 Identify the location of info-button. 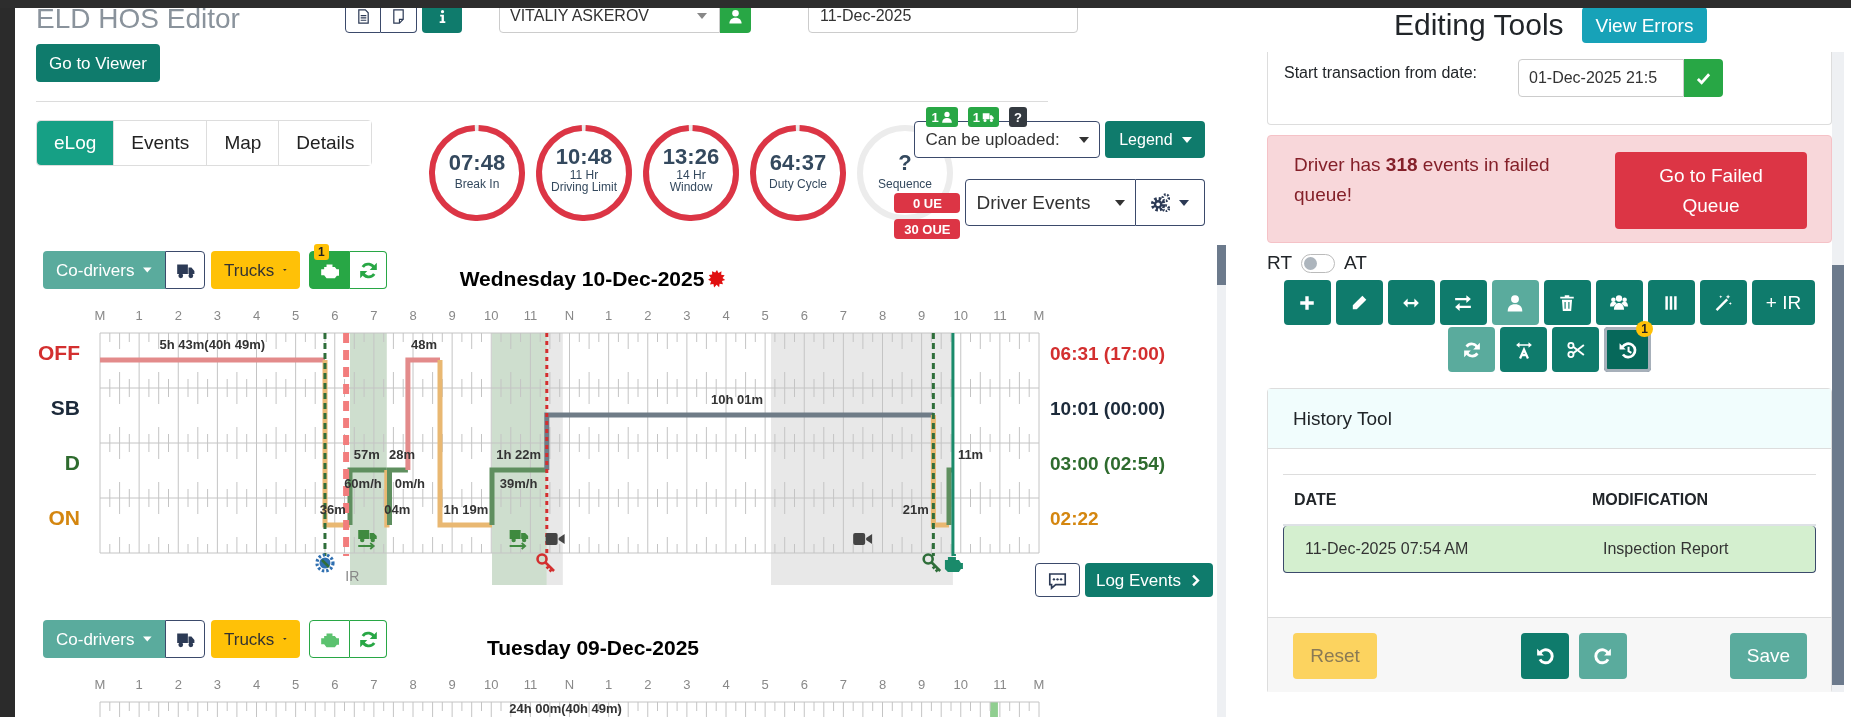
(442, 20).